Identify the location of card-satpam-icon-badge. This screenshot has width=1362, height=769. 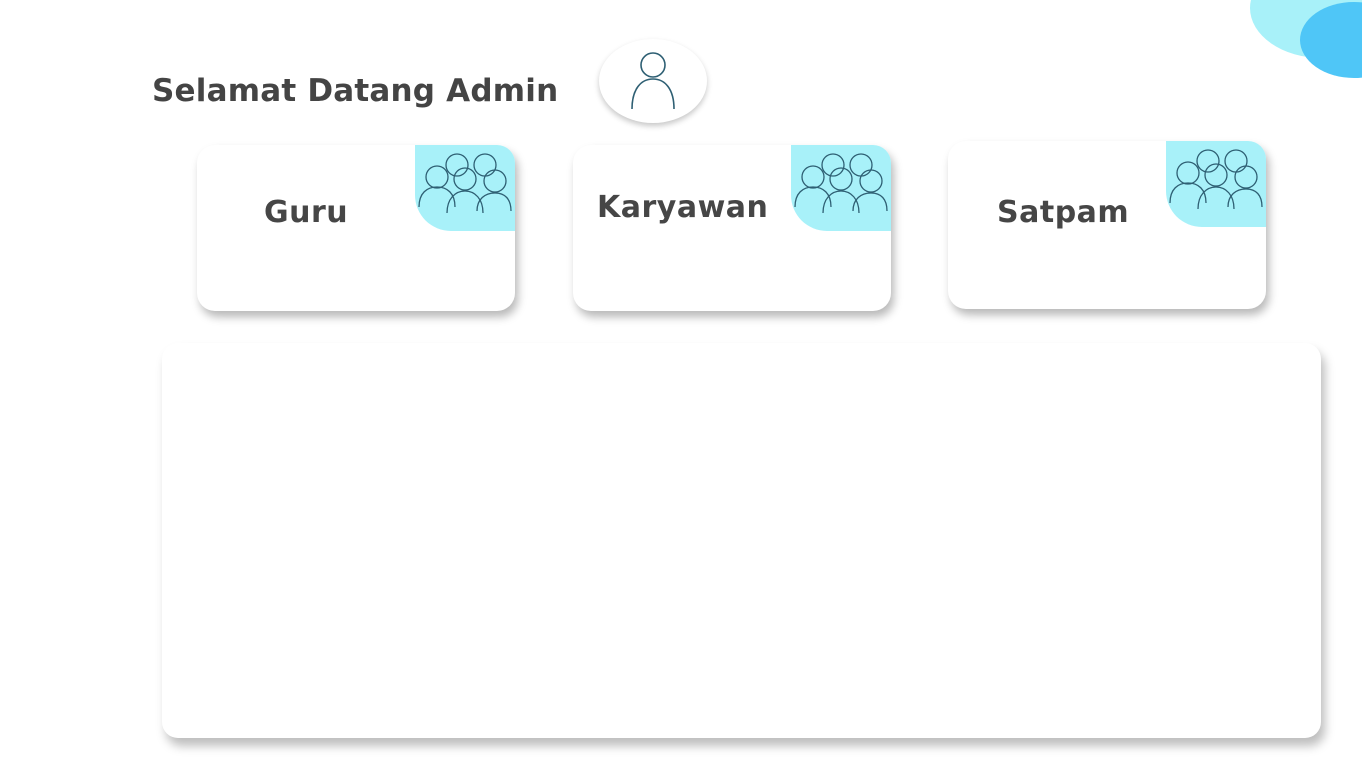
(1216, 184).